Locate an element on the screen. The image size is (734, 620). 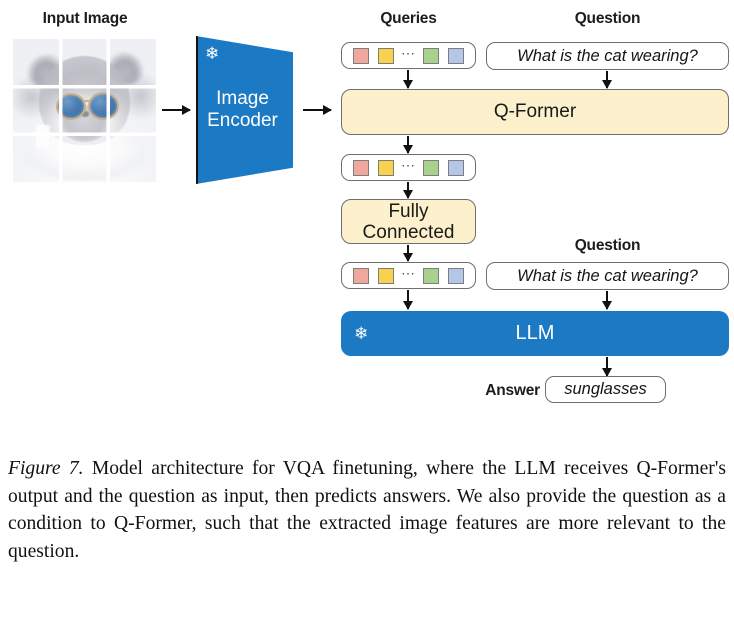
arrow-llm-to-answer is located at coordinates (607, 366).